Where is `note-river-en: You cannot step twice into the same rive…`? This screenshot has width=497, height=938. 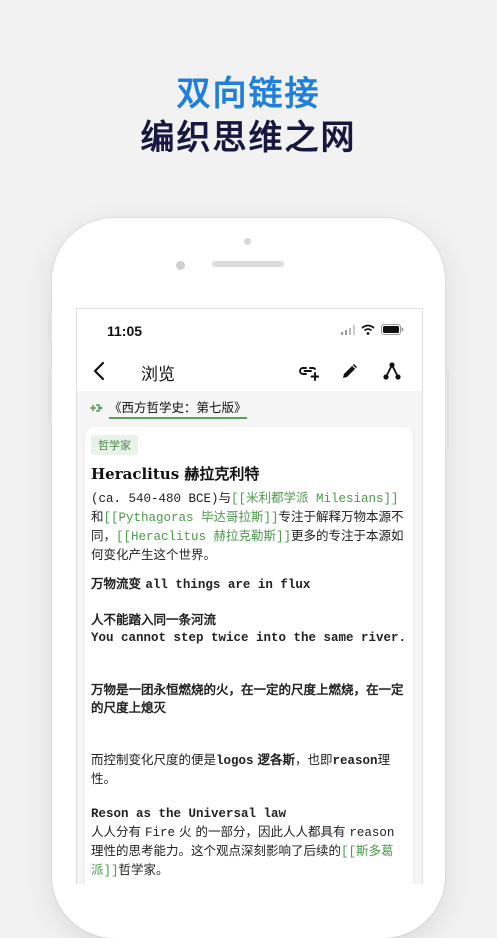
note-river-en: You cannot step twice into the same rive… is located at coordinates (249, 638).